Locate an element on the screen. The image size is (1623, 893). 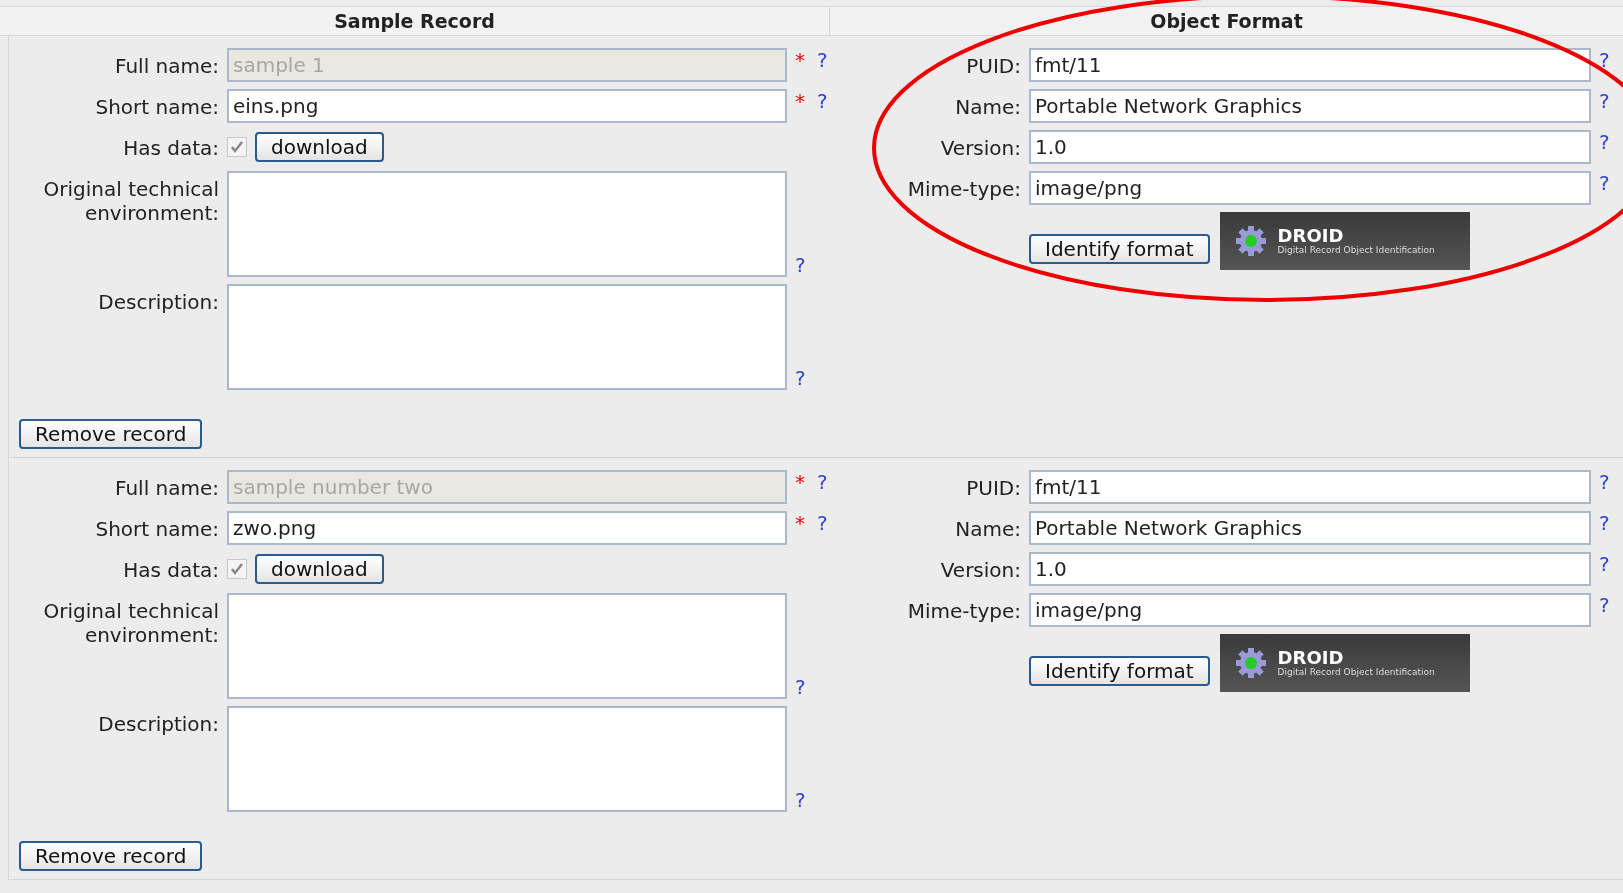
text-field: zwo.png is located at coordinates (507, 528).